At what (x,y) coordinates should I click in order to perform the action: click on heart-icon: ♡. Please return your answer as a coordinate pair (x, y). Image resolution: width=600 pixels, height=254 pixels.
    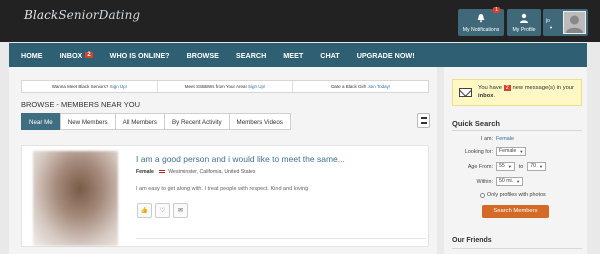
    Looking at the image, I should click on (162, 211).